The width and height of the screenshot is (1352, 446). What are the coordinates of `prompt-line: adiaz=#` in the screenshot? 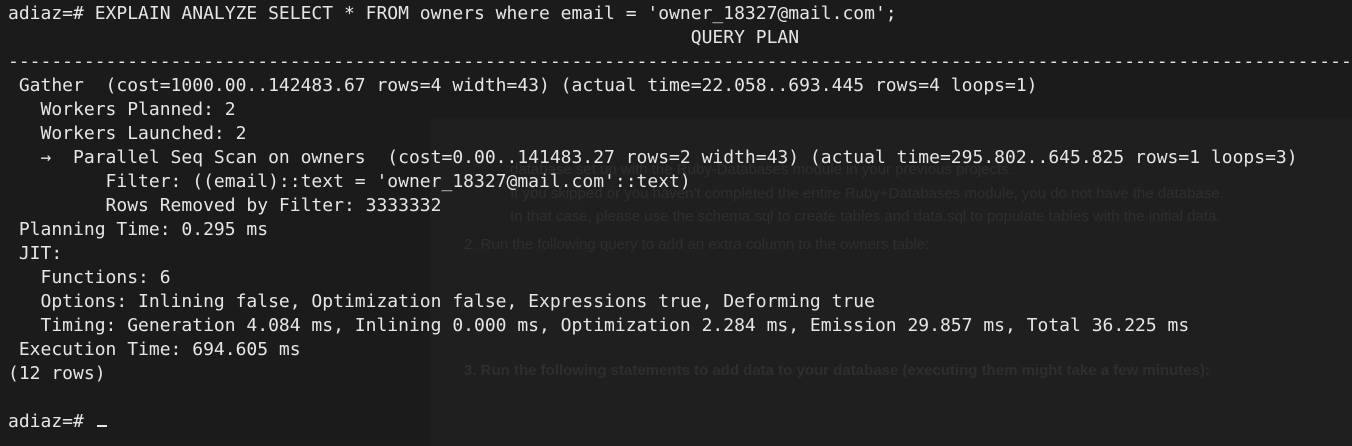 It's located at (57, 422).